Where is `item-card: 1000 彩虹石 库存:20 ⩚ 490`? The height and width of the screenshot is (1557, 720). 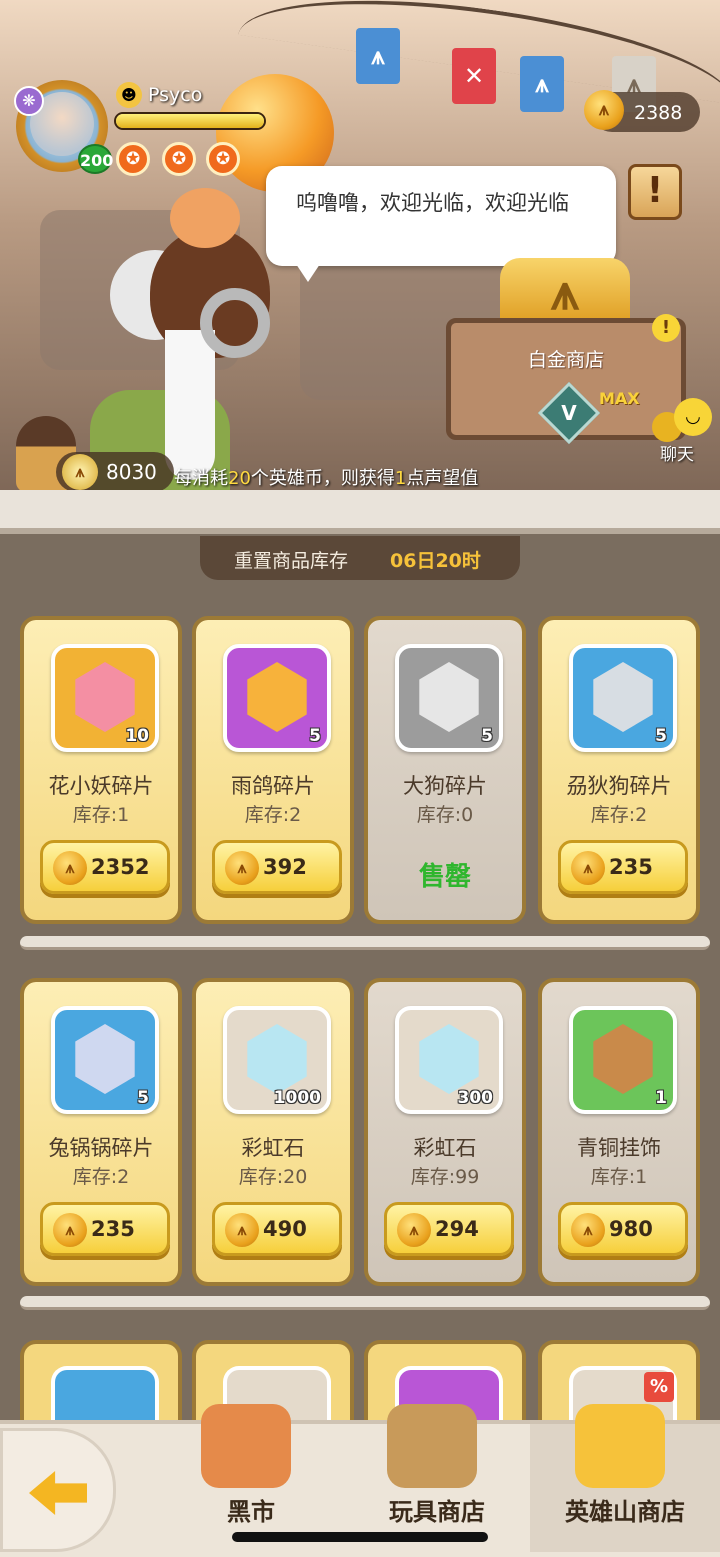 item-card: 1000 彩虹石 库存:20 ⩚ 490 is located at coordinates (273, 1132).